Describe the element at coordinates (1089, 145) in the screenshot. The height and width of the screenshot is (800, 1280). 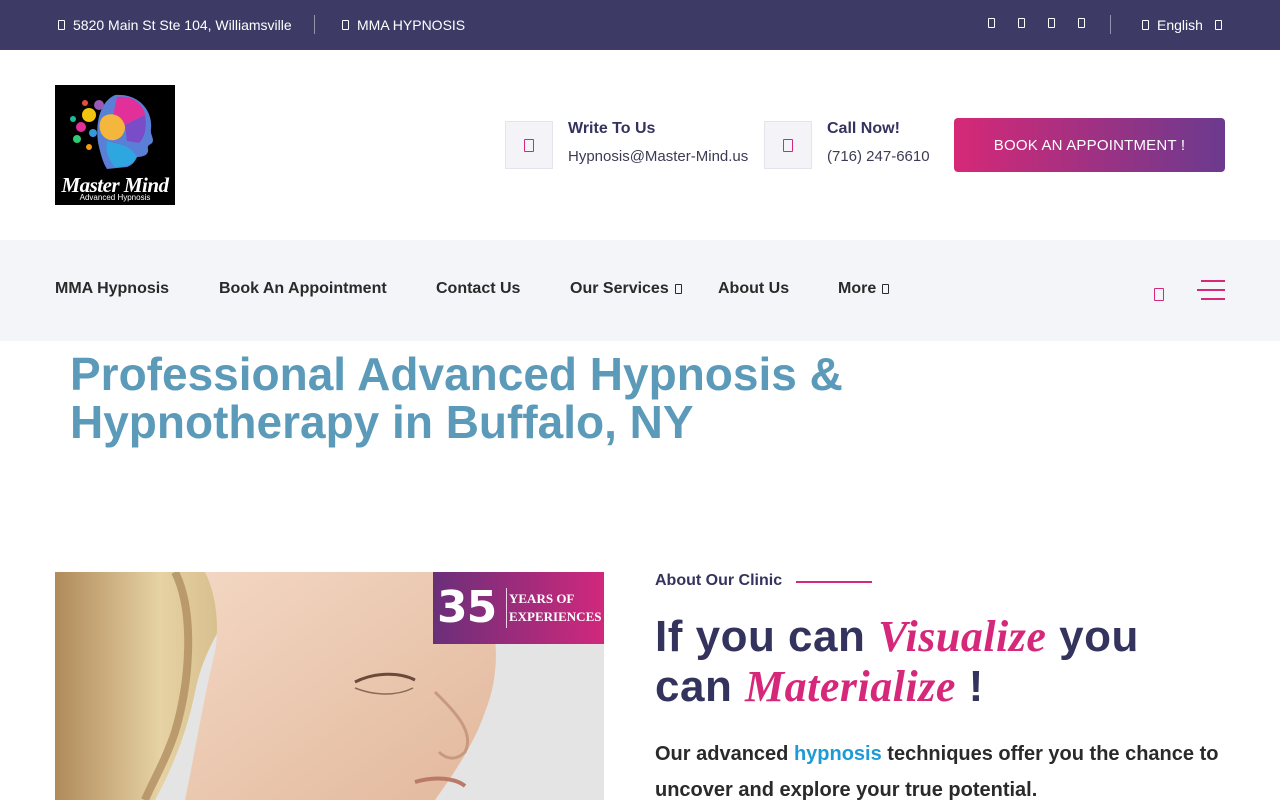
I see `book-appointment-button: BOOK AN APPOINTMENT !` at that location.